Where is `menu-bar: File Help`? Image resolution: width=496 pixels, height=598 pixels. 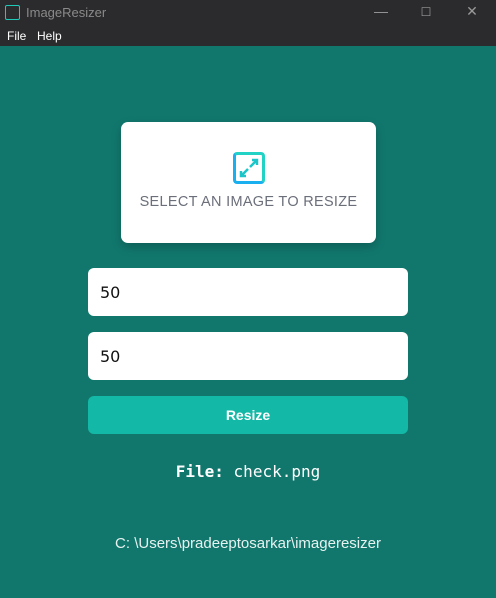
menu-bar: File Help is located at coordinates (248, 36).